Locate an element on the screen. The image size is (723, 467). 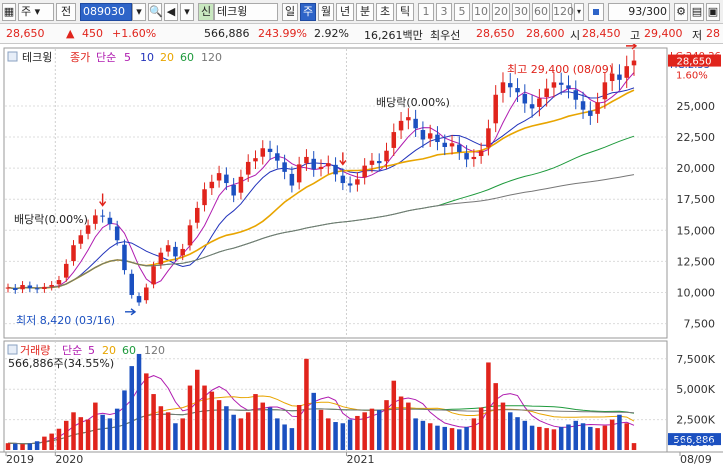
speaker-icon: ◀ is located at coordinates (171, 12).